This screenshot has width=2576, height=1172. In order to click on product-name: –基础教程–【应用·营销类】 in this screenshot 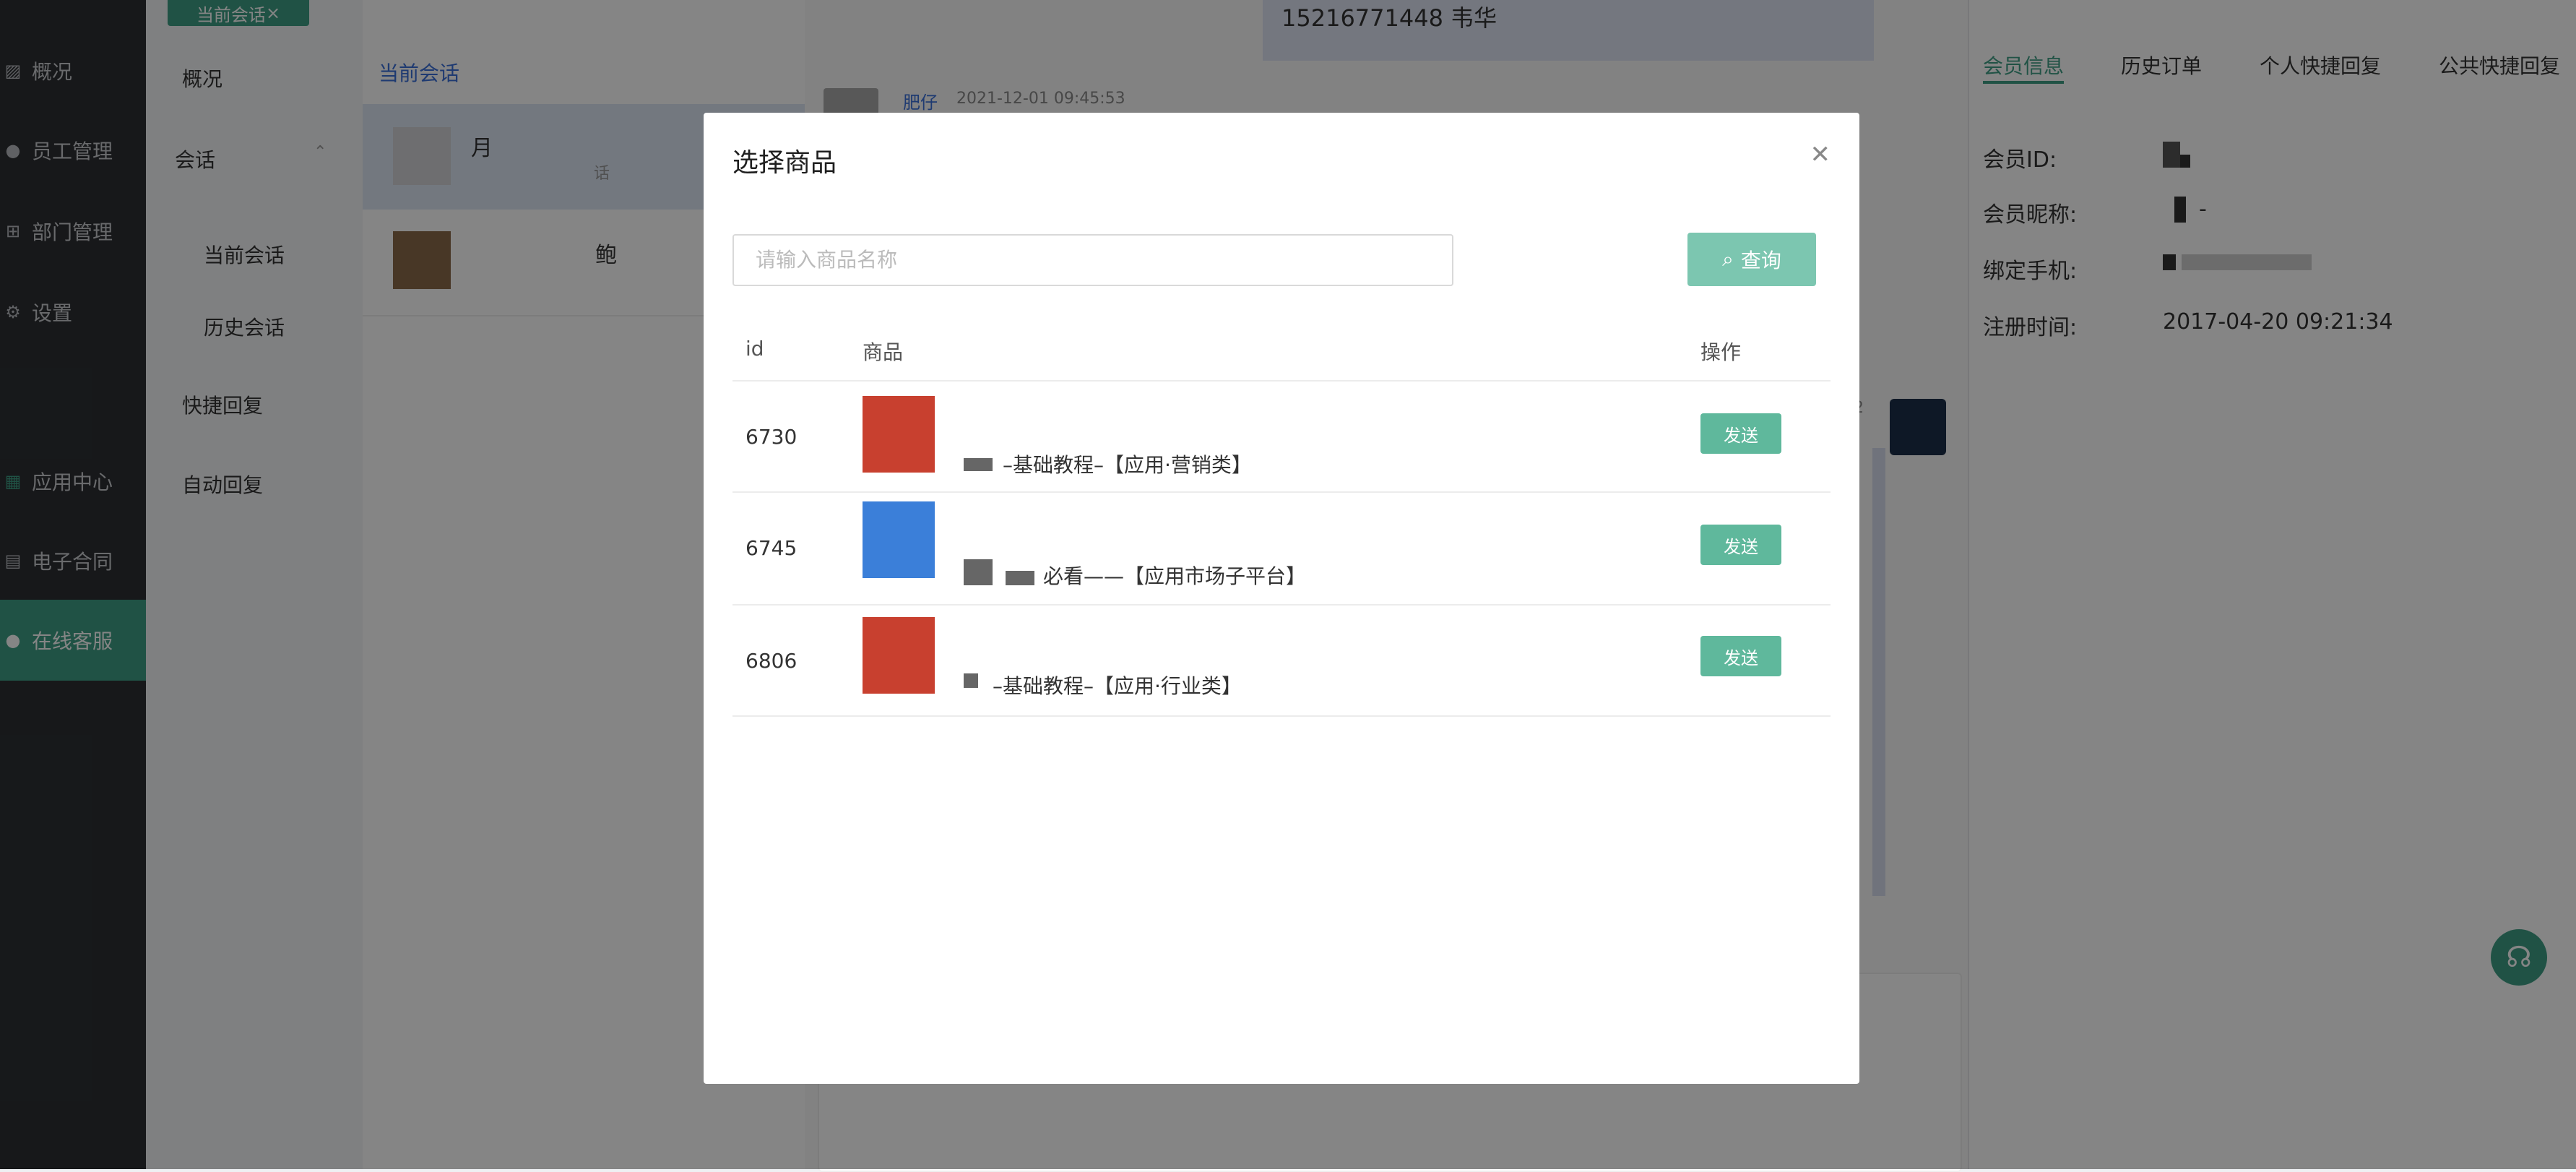, I will do `click(1127, 465)`.